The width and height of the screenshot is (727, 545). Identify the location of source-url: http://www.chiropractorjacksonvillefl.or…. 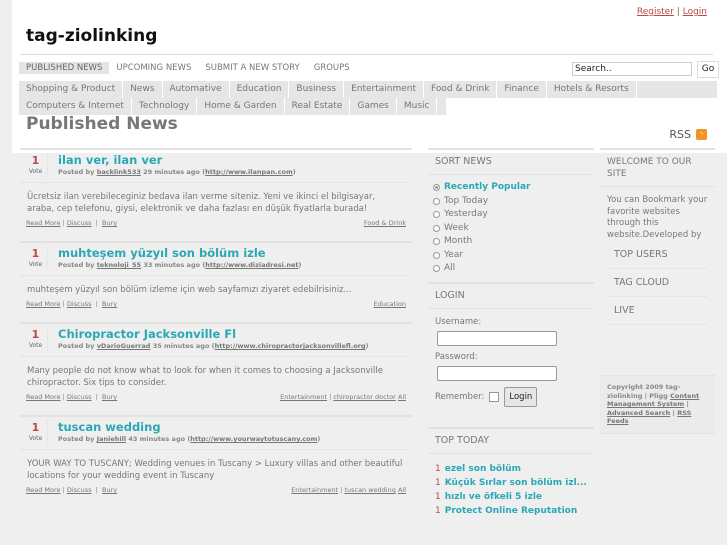
(290, 346).